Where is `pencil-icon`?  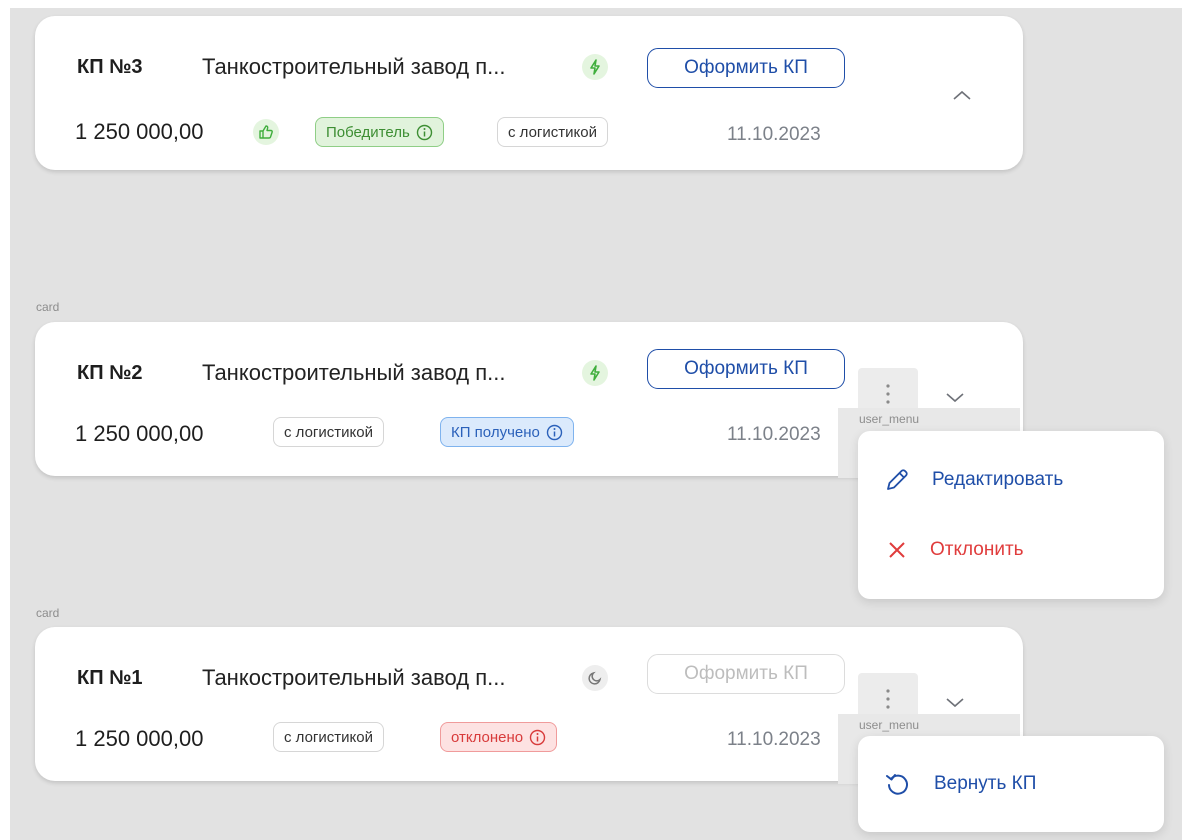 pencil-icon is located at coordinates (897, 479).